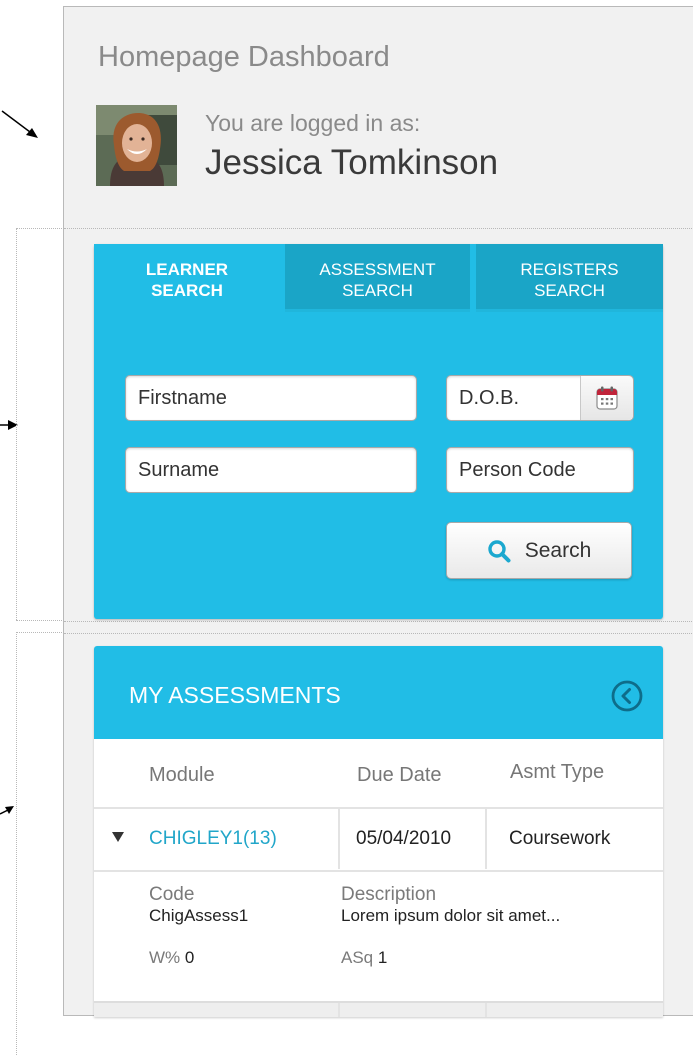 This screenshot has height=1055, width=693. Describe the element at coordinates (182, 398) in the screenshot. I see `firstname-placeholder: Firstname` at that location.